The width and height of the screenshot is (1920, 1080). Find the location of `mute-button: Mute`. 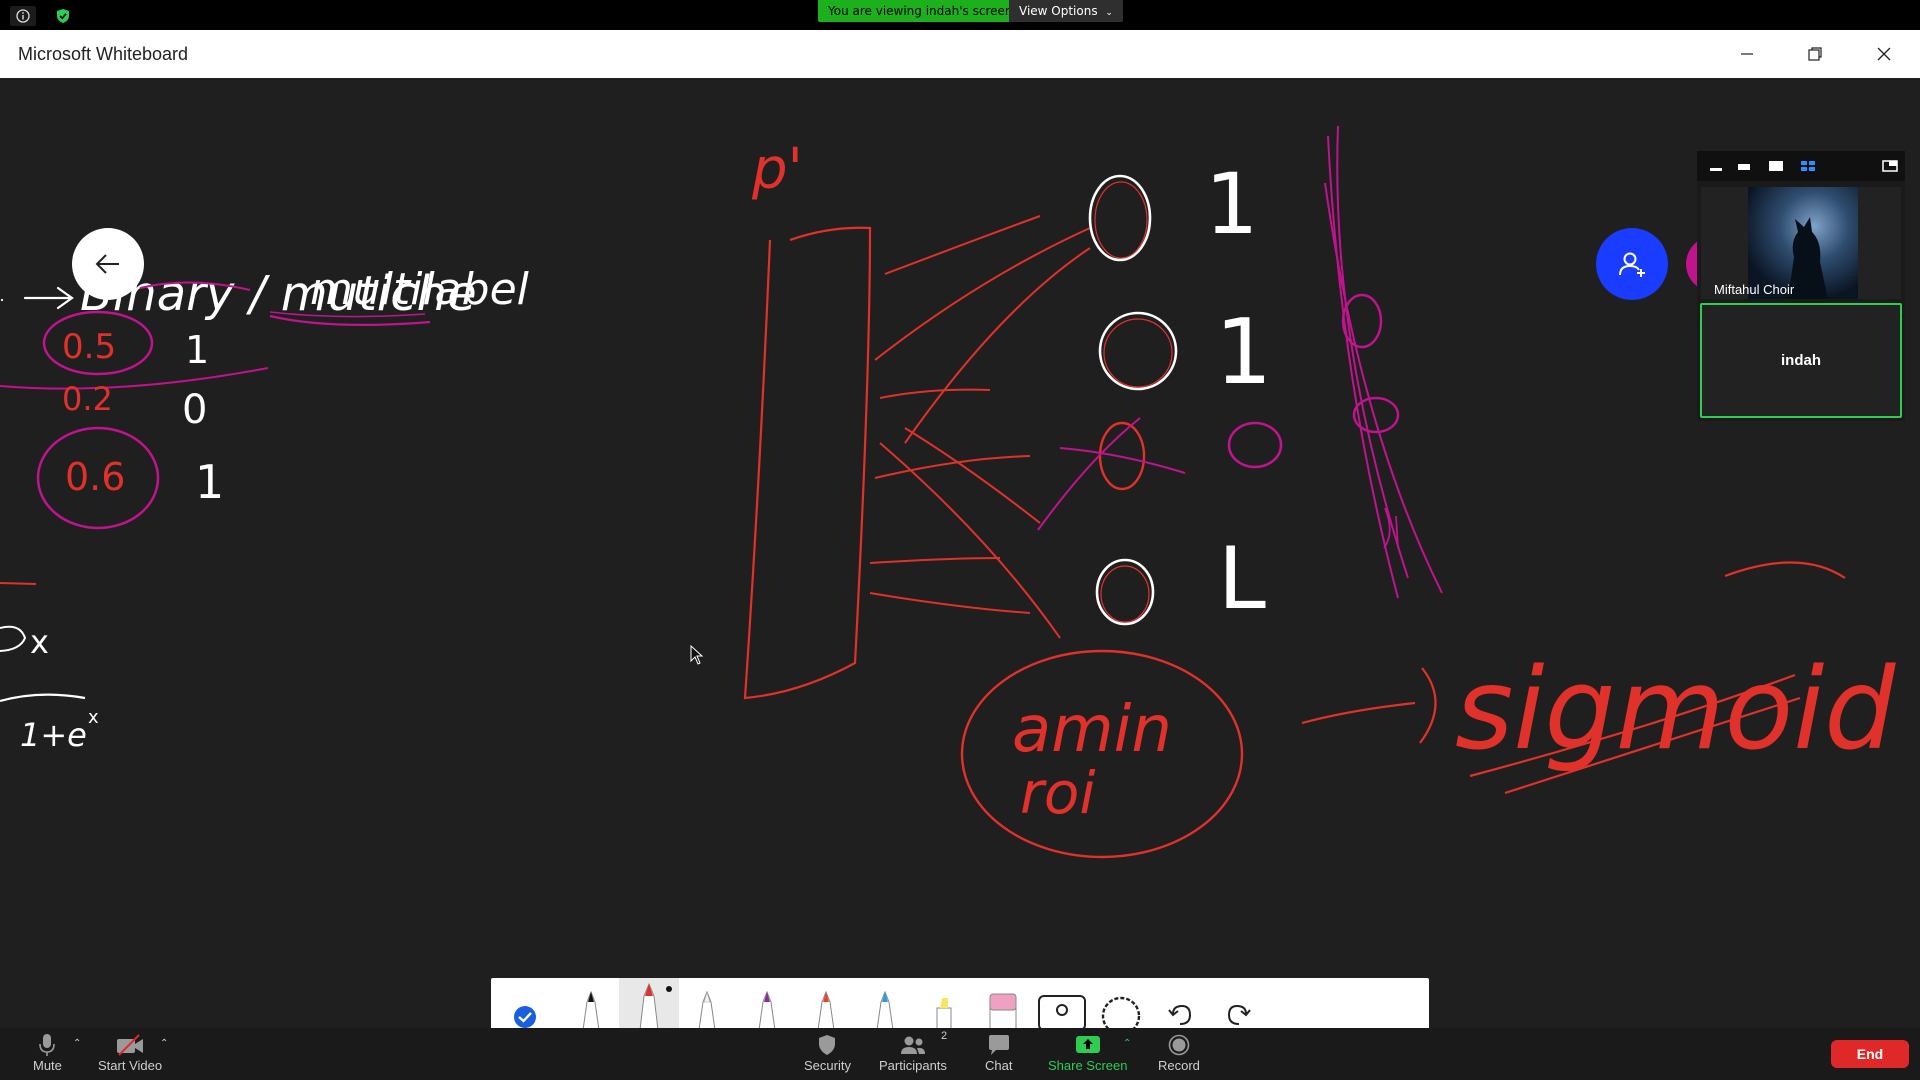

mute-button: Mute is located at coordinates (47, 1052).